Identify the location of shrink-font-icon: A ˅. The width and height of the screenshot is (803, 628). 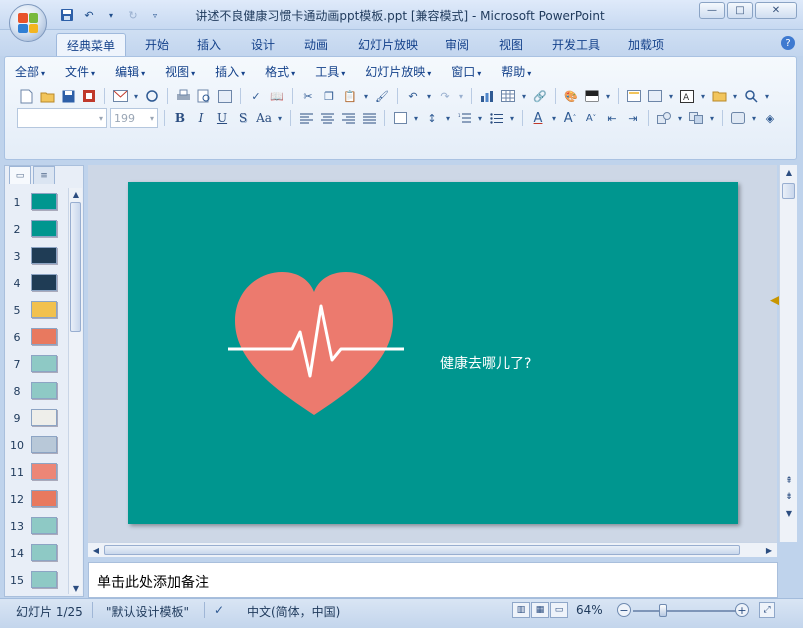
(591, 118).